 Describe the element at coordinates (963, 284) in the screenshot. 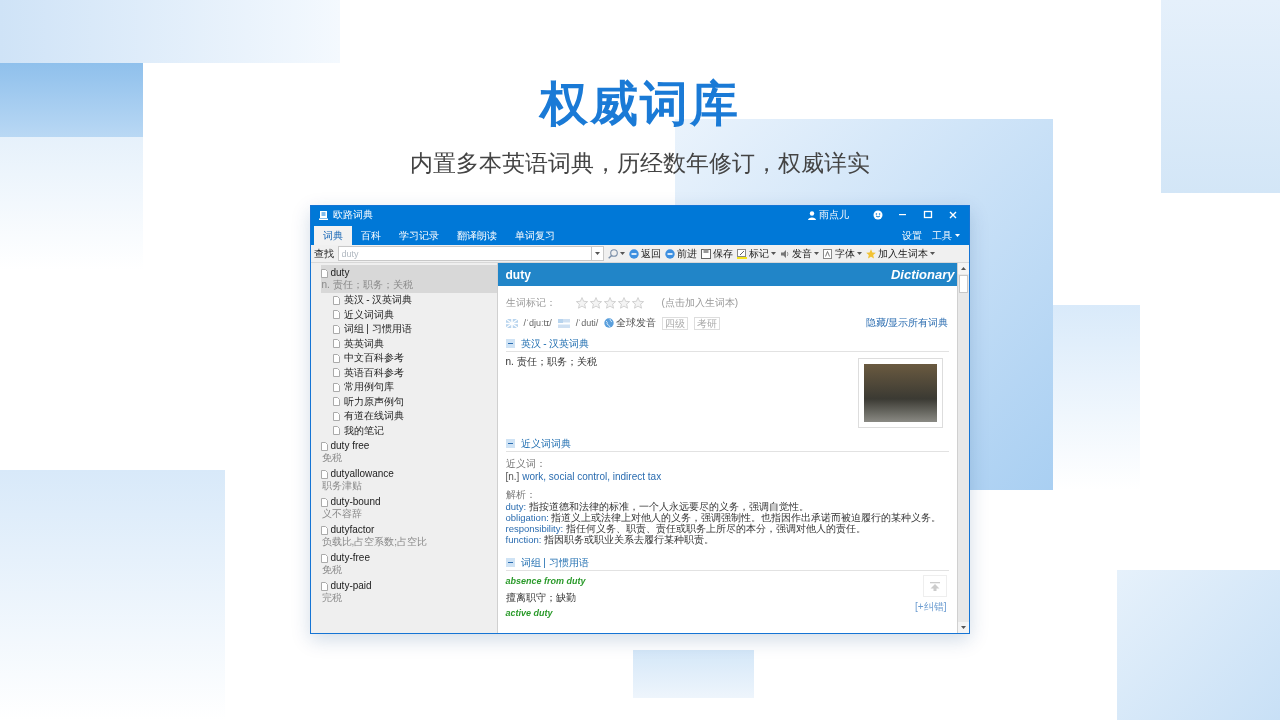

I see `scroll-thumb` at that location.